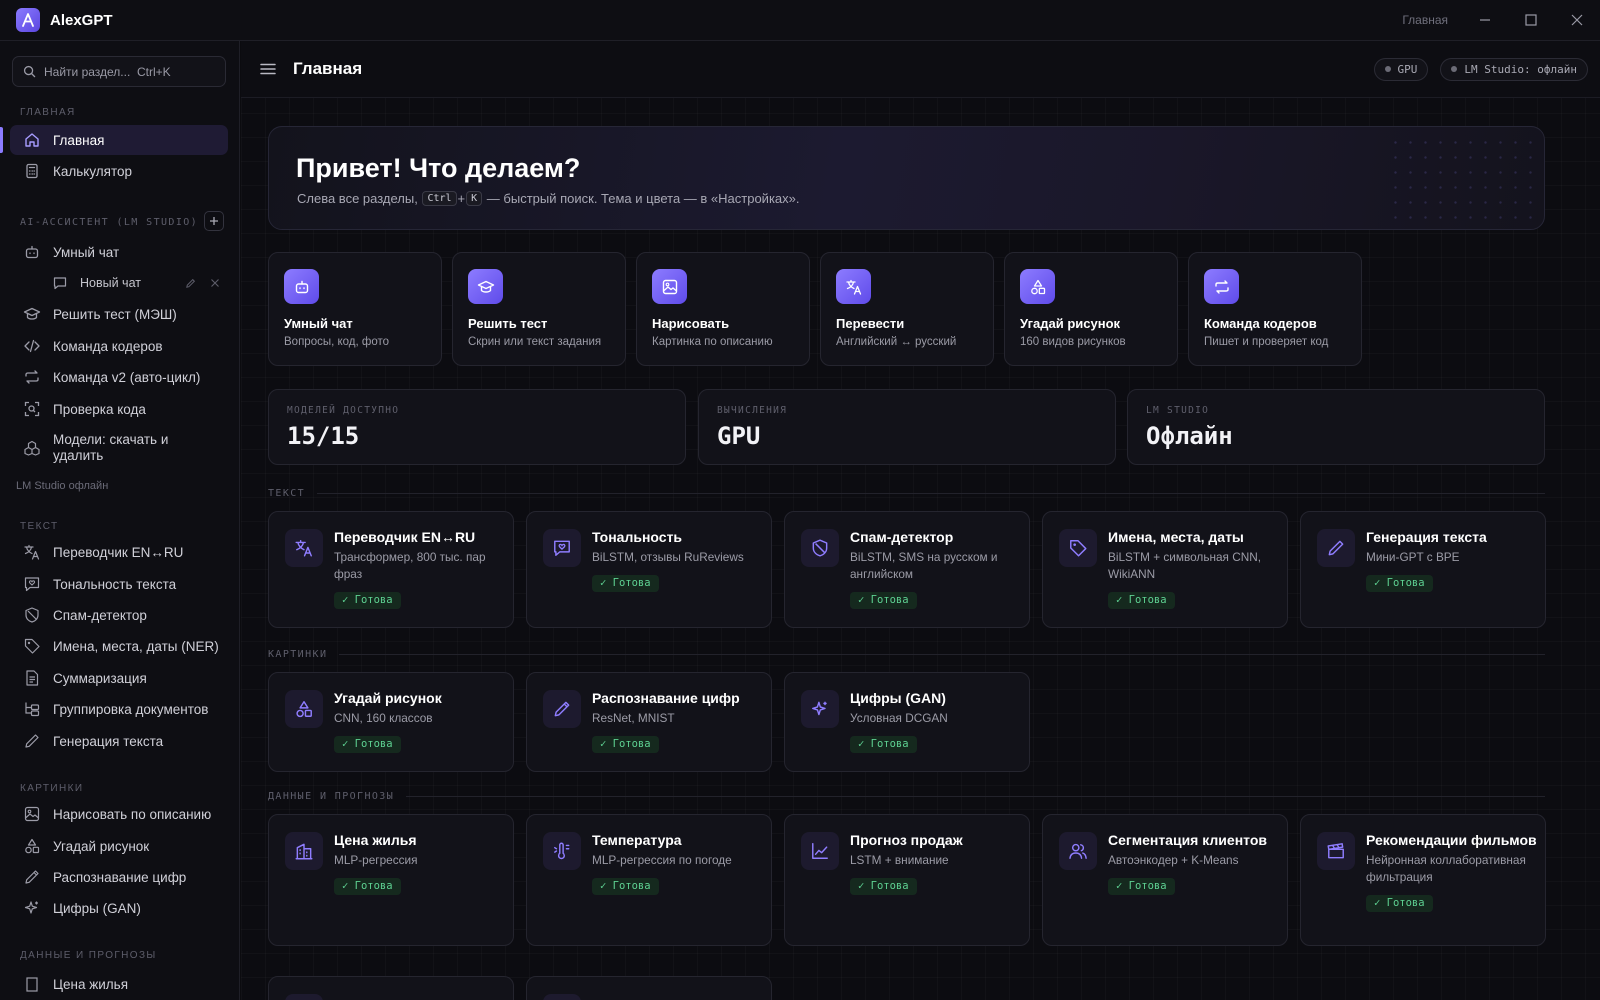 This screenshot has width=1600, height=1000. I want to click on model-card-digits: Распознавание цифр ResNet, MNIST ✓ Готова, so click(649, 722).